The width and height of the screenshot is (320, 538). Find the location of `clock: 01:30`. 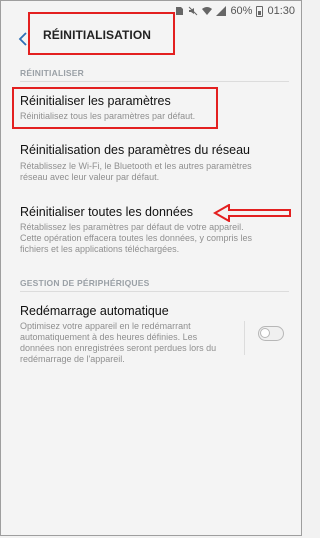

clock: 01:30 is located at coordinates (281, 11).